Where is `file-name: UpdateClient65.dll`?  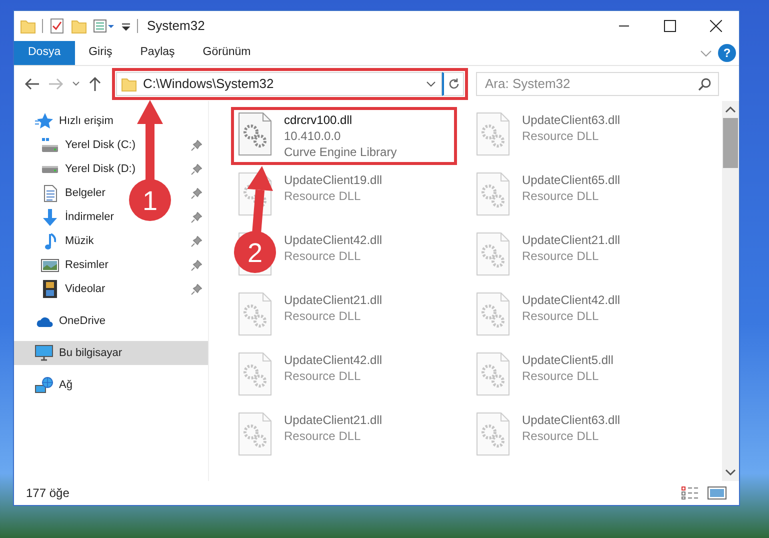
file-name: UpdateClient65.dll is located at coordinates (571, 180).